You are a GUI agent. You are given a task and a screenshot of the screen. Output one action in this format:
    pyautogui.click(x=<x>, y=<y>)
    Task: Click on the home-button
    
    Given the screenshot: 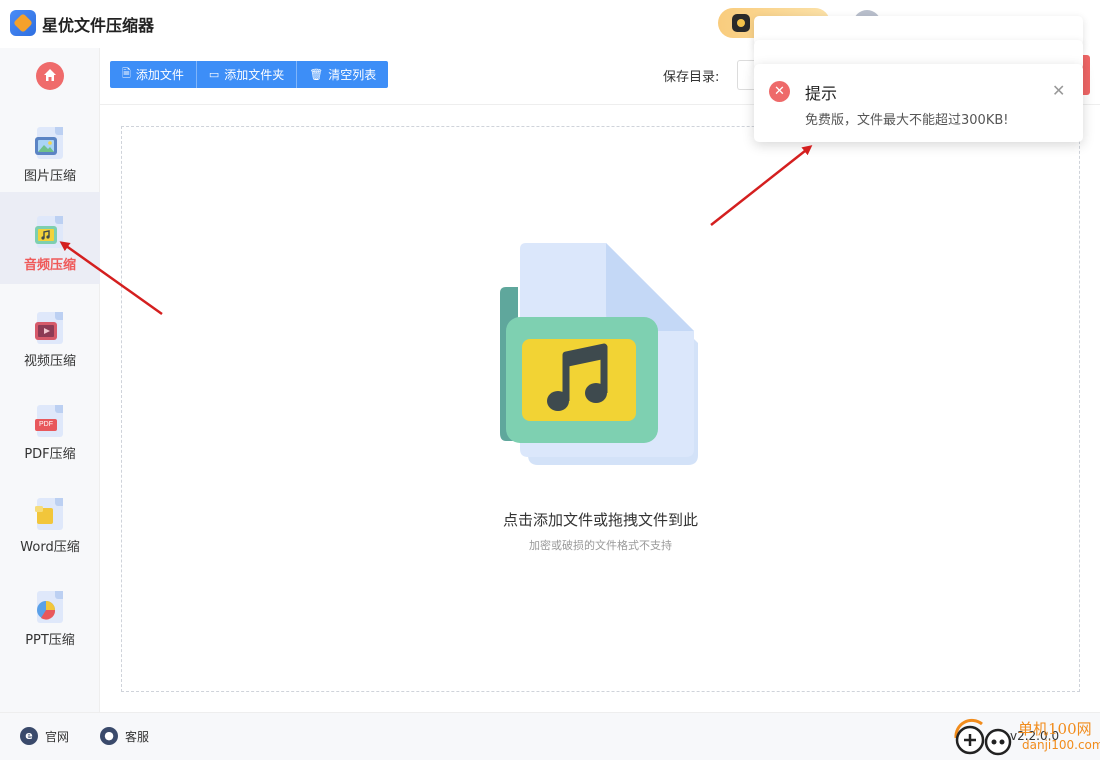 What is the action you would take?
    pyautogui.click(x=50, y=76)
    